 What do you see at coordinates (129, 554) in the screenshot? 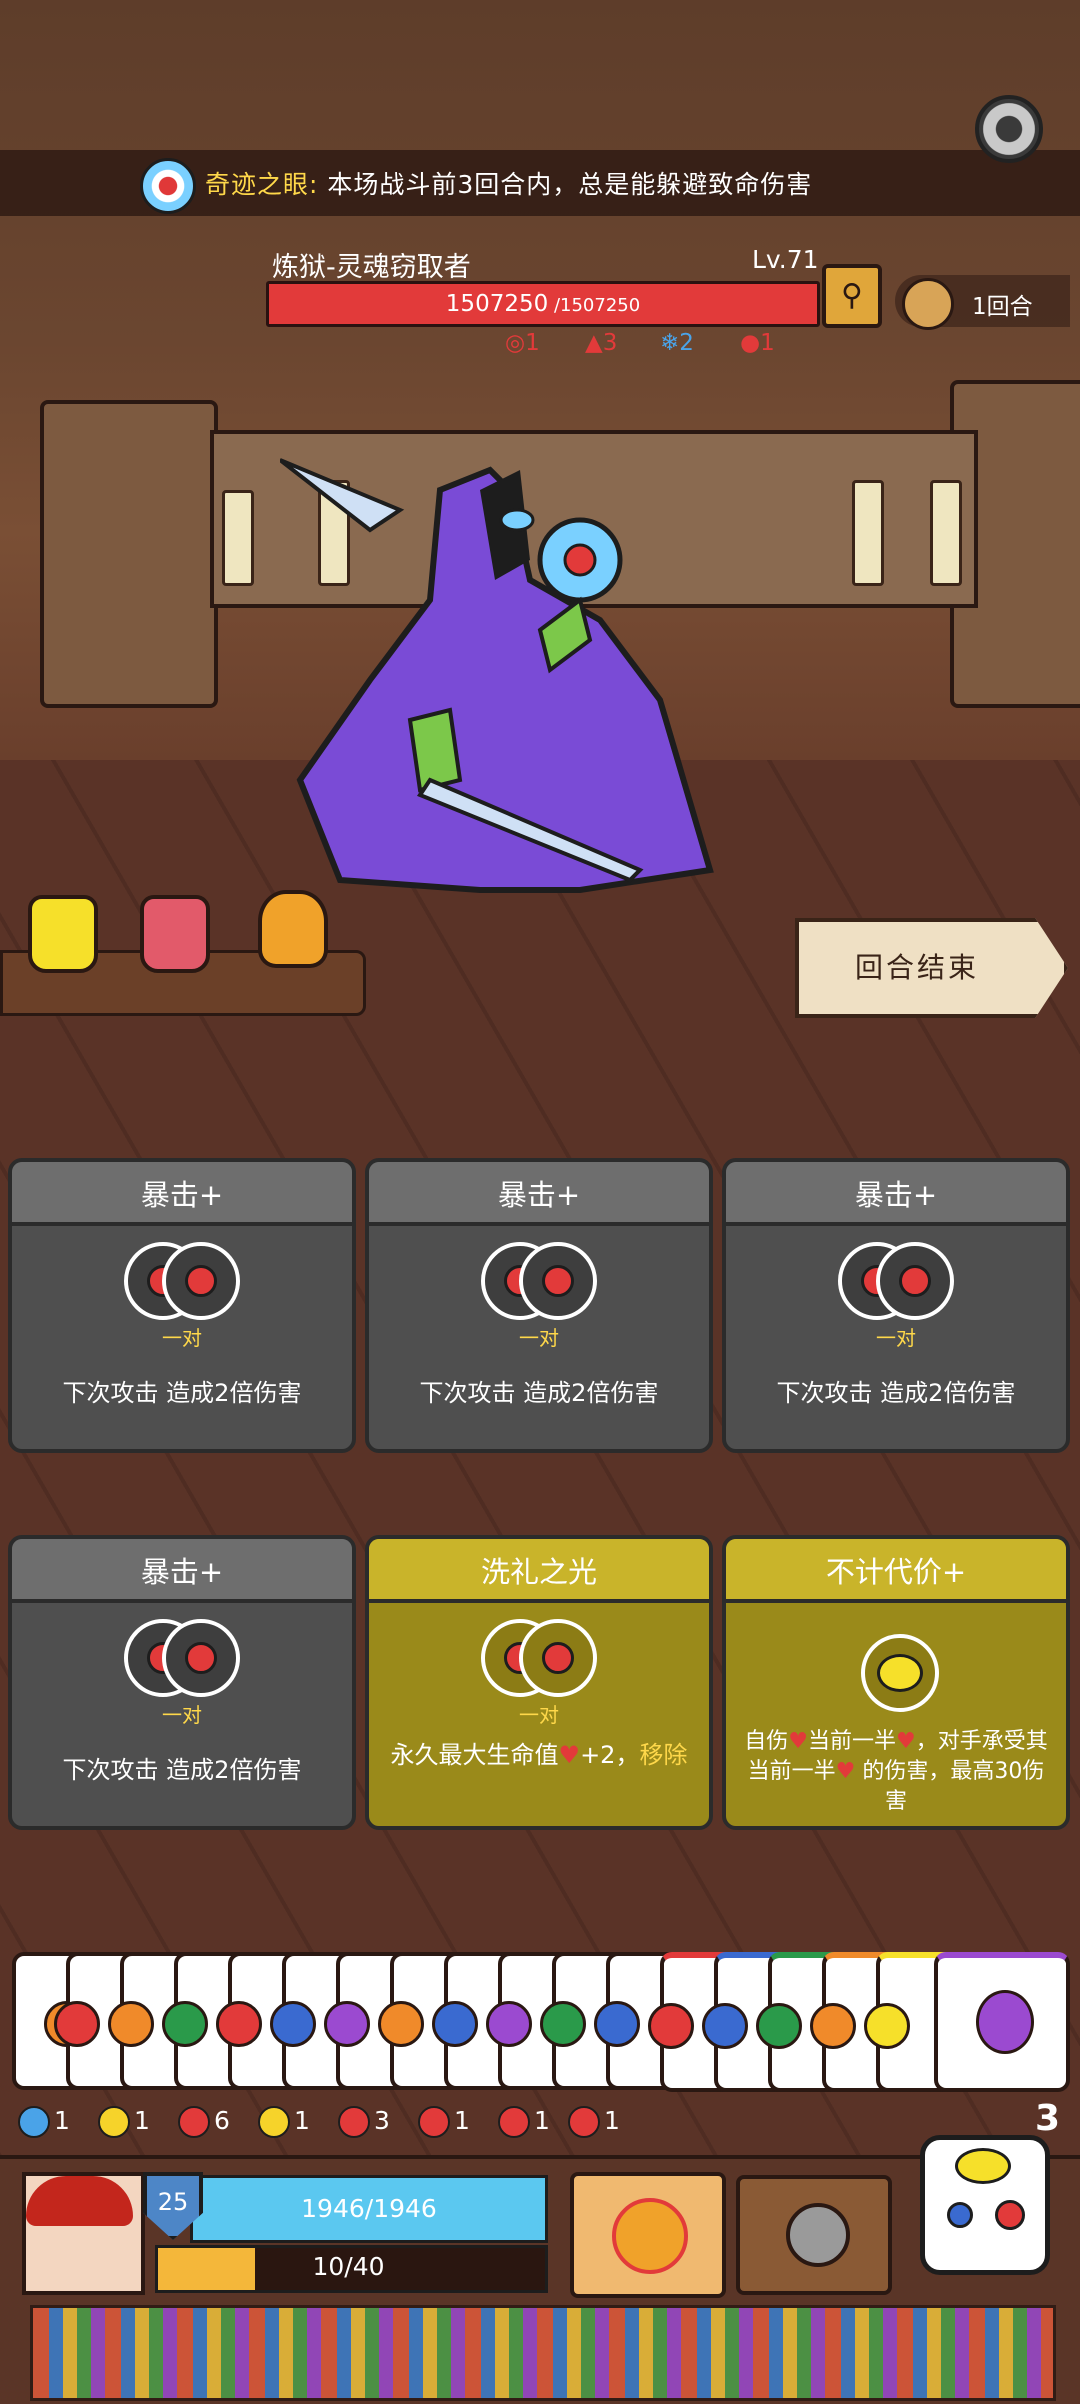
I see `stone-pillar` at bounding box center [129, 554].